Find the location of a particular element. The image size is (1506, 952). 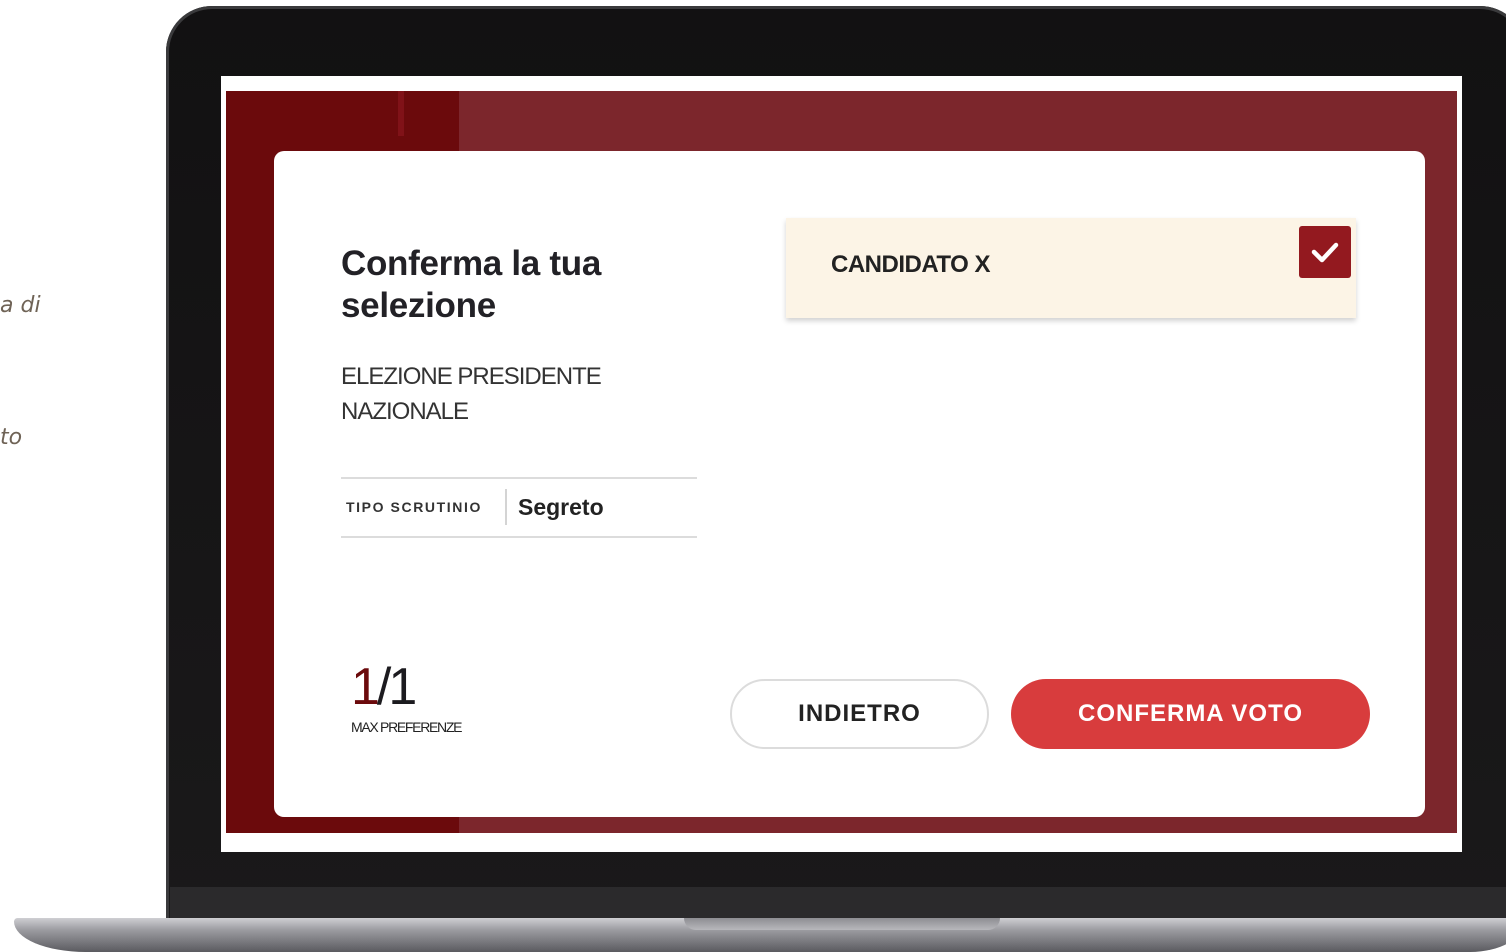

check-icon is located at coordinates (1325, 252).